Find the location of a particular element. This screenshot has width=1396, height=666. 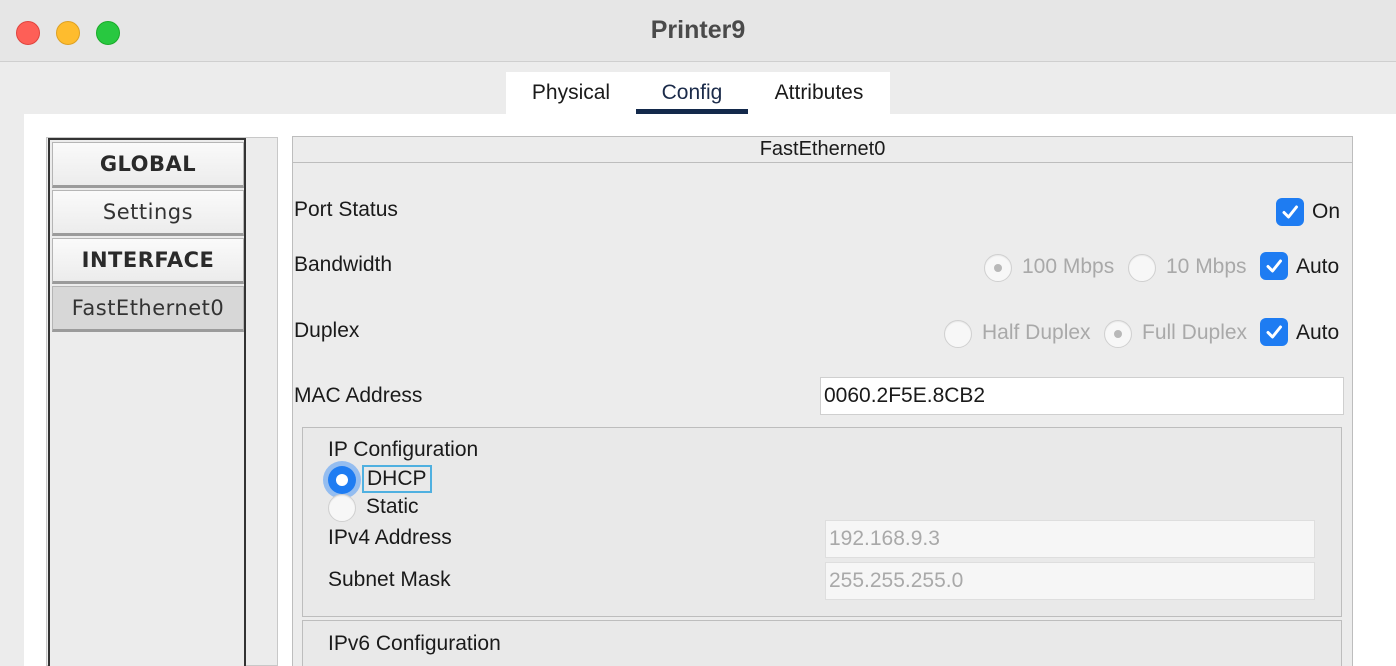

config-nav-list: GLOBAL Settings INTERFACE FastEthernet0 is located at coordinates (147, 402).